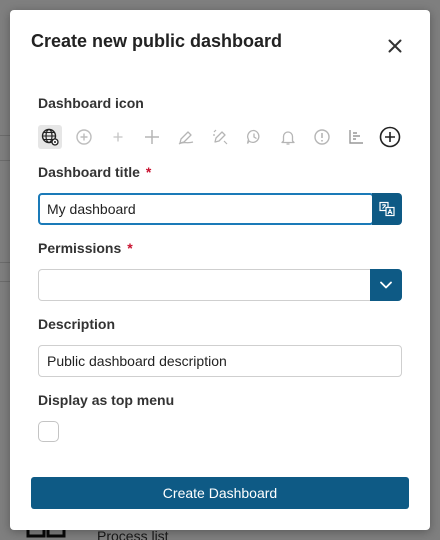  I want to click on top-menu-checkbox, so click(48, 431).